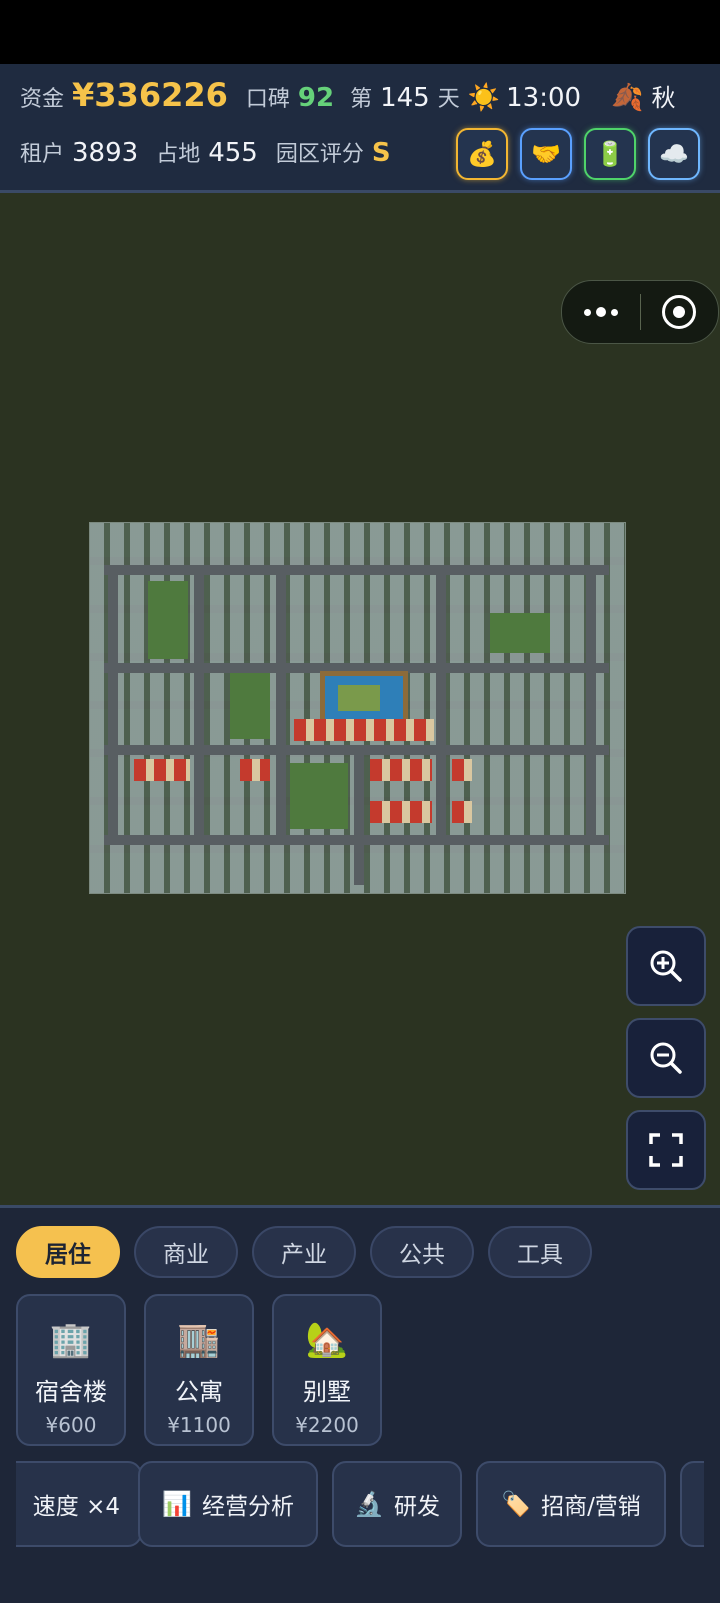 This screenshot has height=1603, width=720. I want to click on miniprogram-capsule, so click(640, 312).